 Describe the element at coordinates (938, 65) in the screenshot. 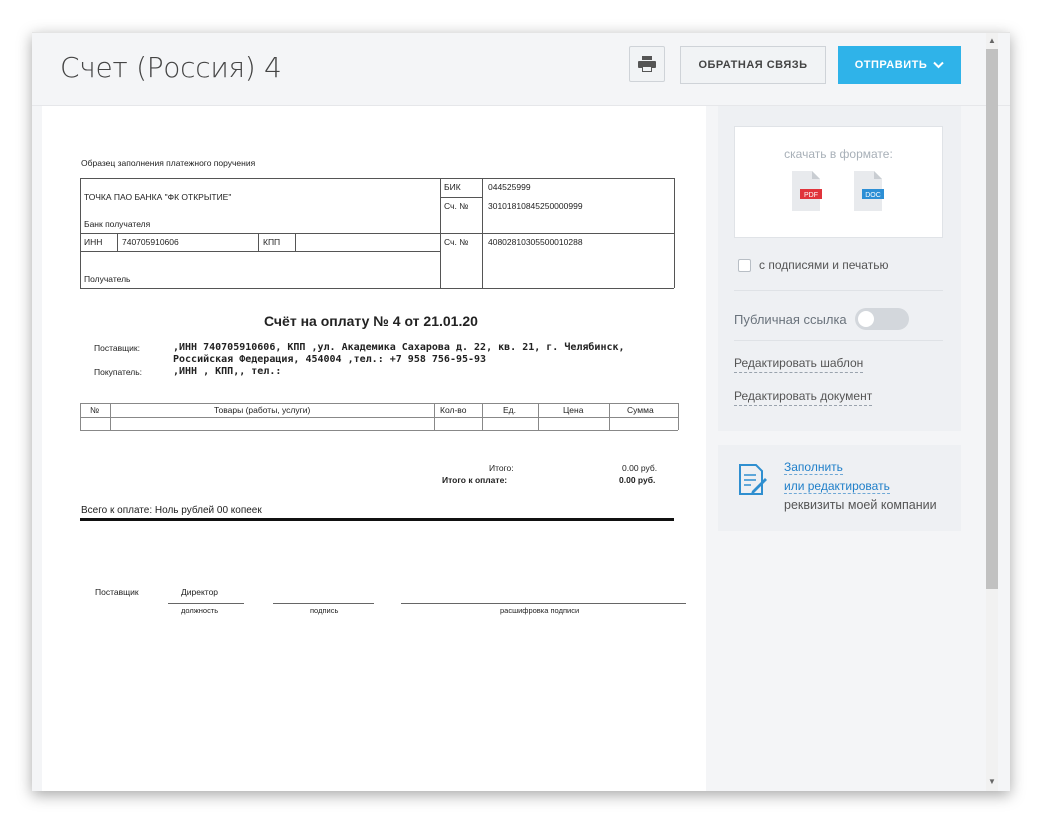

I see `chevron-down-icon` at that location.